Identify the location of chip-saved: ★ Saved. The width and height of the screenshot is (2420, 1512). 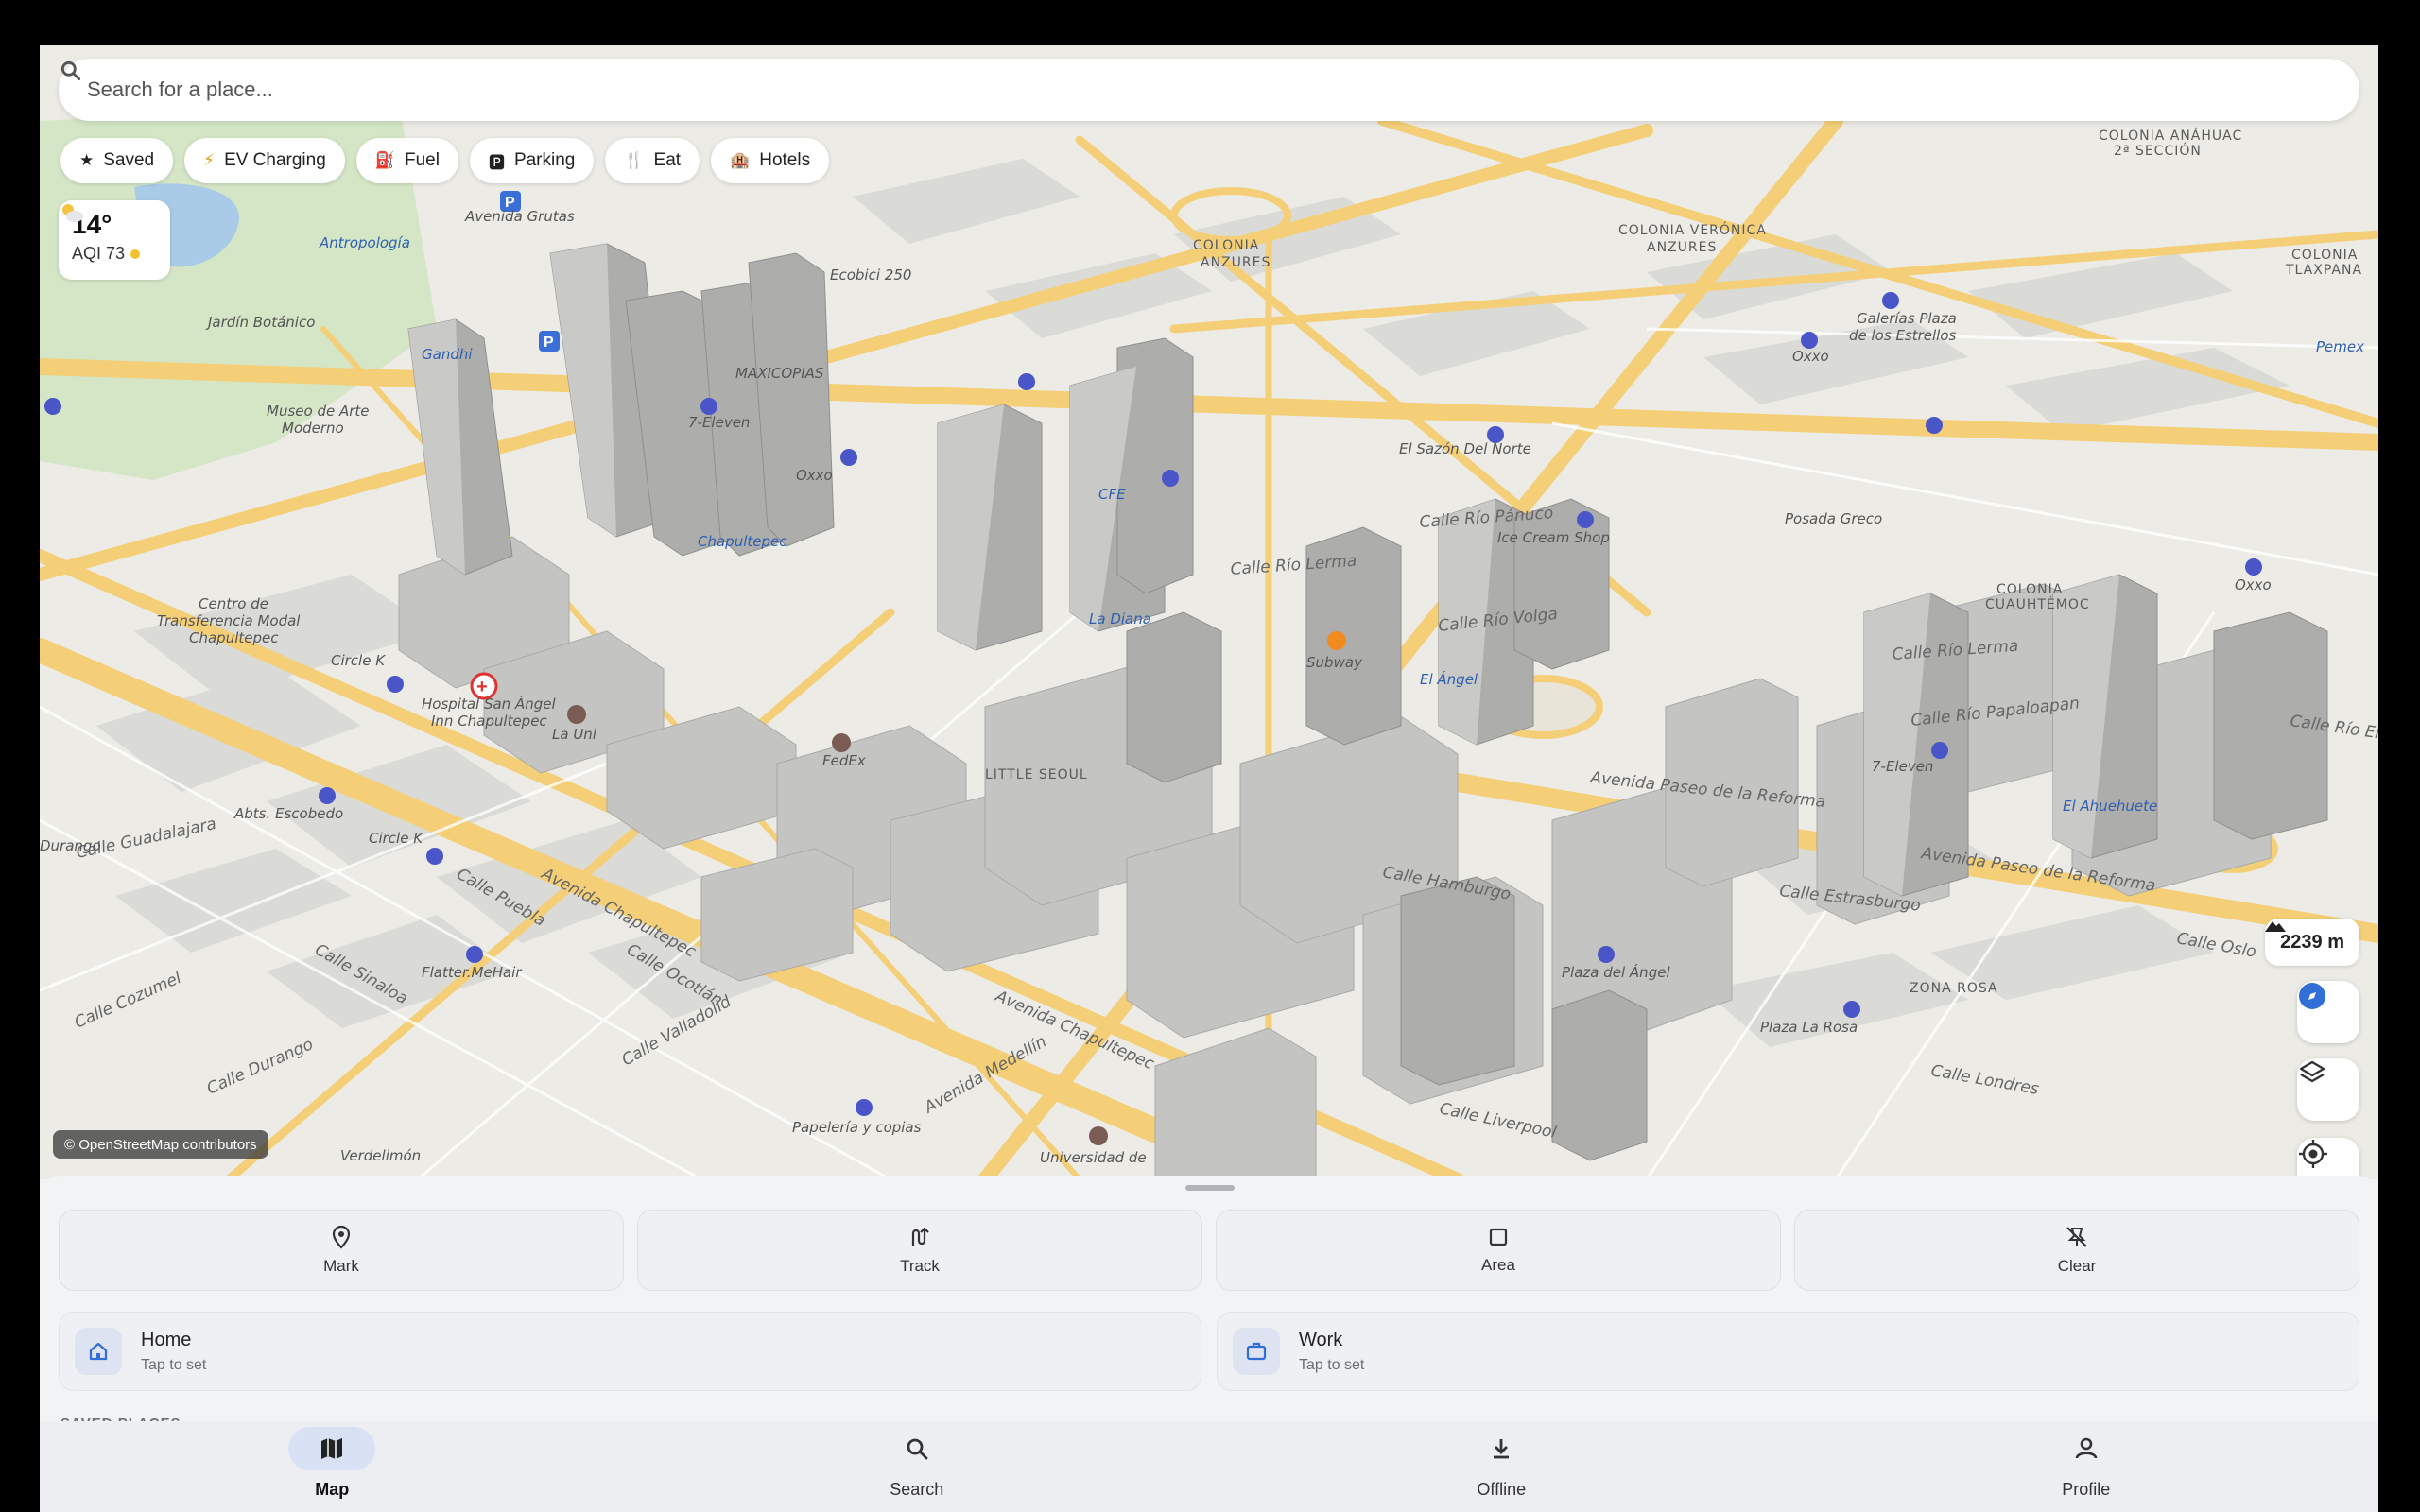
(117, 160).